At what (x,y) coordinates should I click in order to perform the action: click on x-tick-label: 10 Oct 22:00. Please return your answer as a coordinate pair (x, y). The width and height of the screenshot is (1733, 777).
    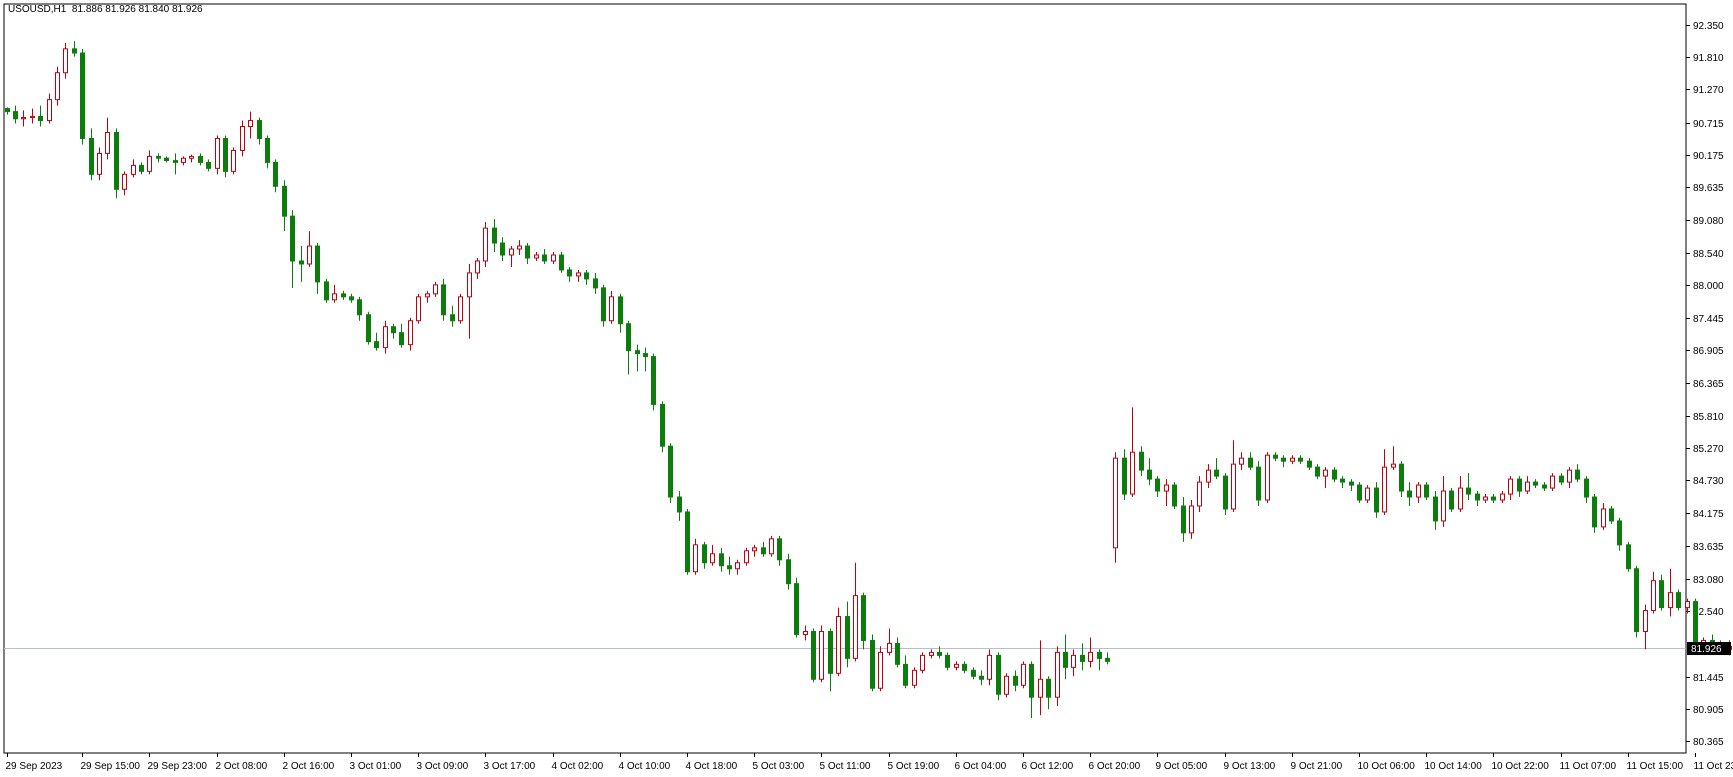
    Looking at the image, I should click on (1521, 766).